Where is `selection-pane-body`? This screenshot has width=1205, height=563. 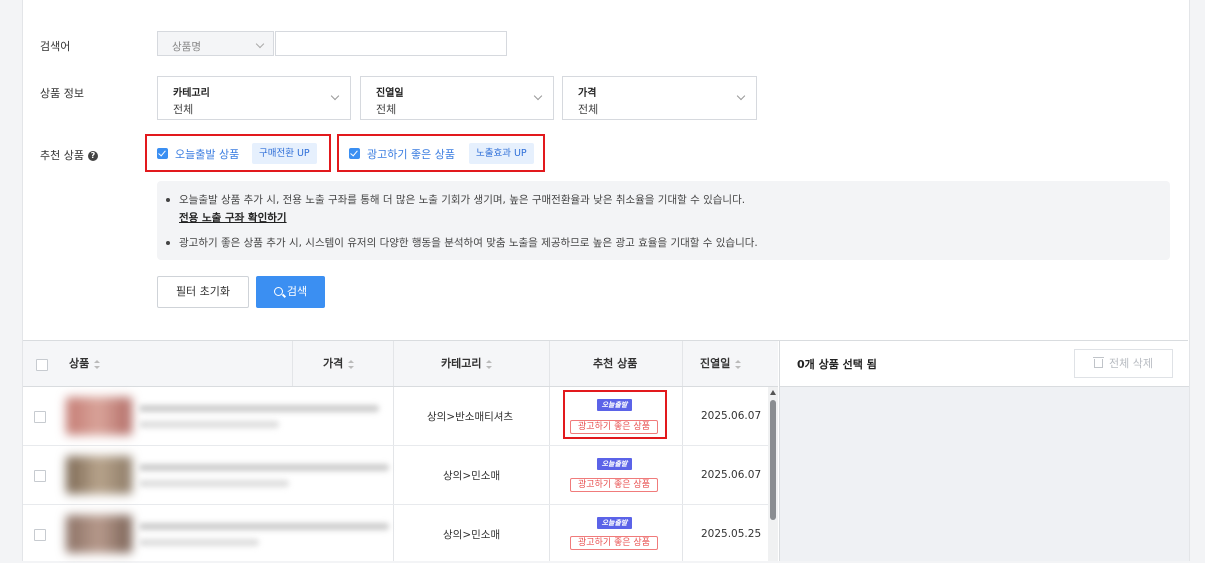 selection-pane-body is located at coordinates (984, 474).